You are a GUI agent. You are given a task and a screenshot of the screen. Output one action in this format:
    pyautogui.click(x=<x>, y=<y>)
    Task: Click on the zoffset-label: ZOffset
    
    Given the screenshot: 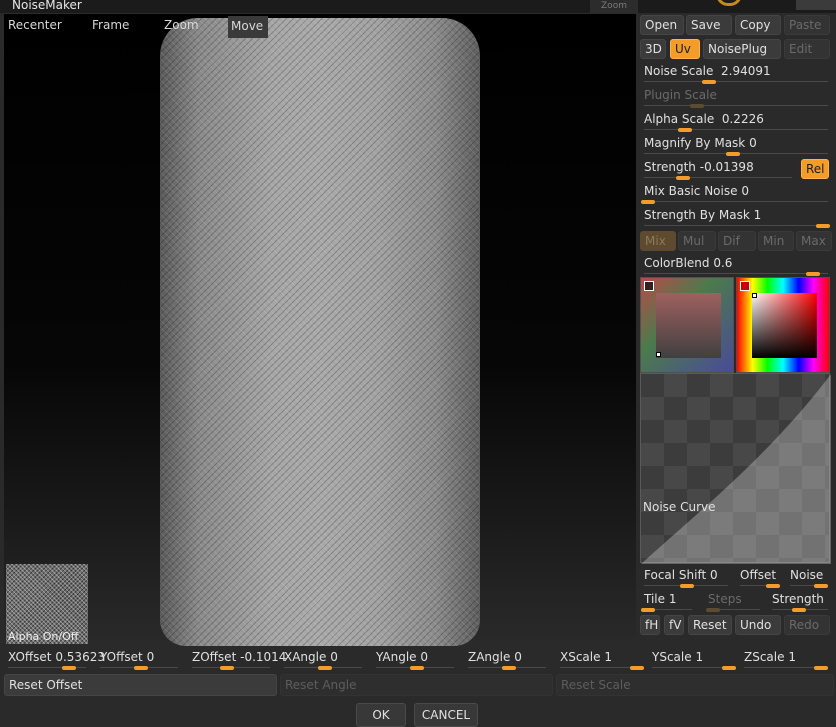 What is the action you would take?
    pyautogui.click(x=214, y=657)
    